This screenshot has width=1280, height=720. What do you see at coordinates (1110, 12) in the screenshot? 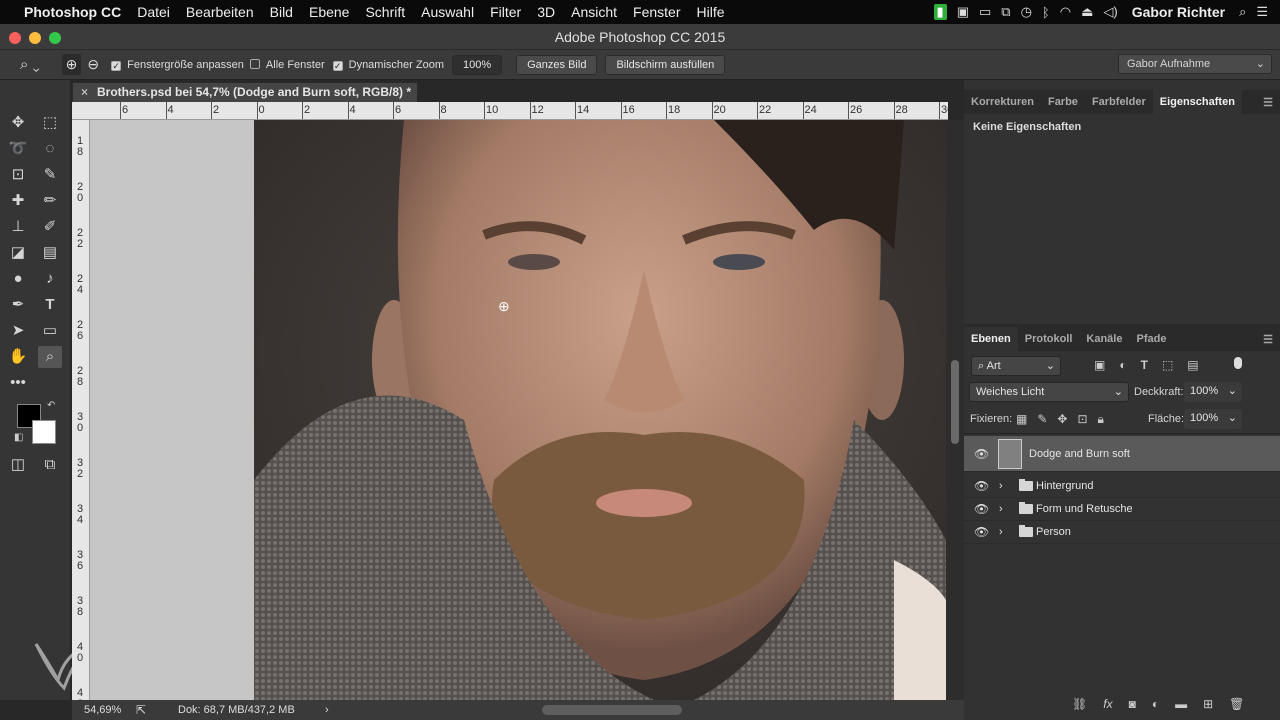
I see `volume-icon: ◁)` at bounding box center [1110, 12].